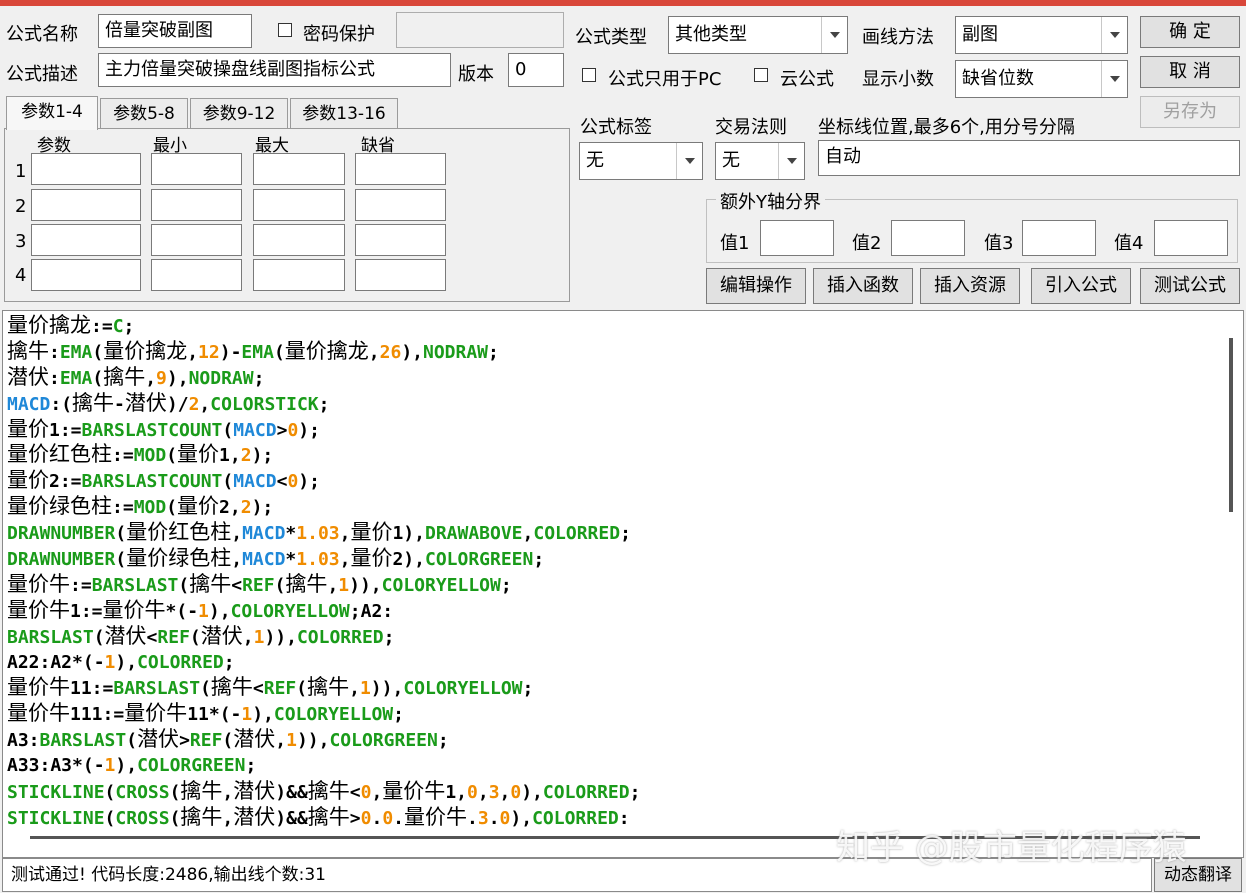  I want to click on param-3-min-input, so click(196, 240).